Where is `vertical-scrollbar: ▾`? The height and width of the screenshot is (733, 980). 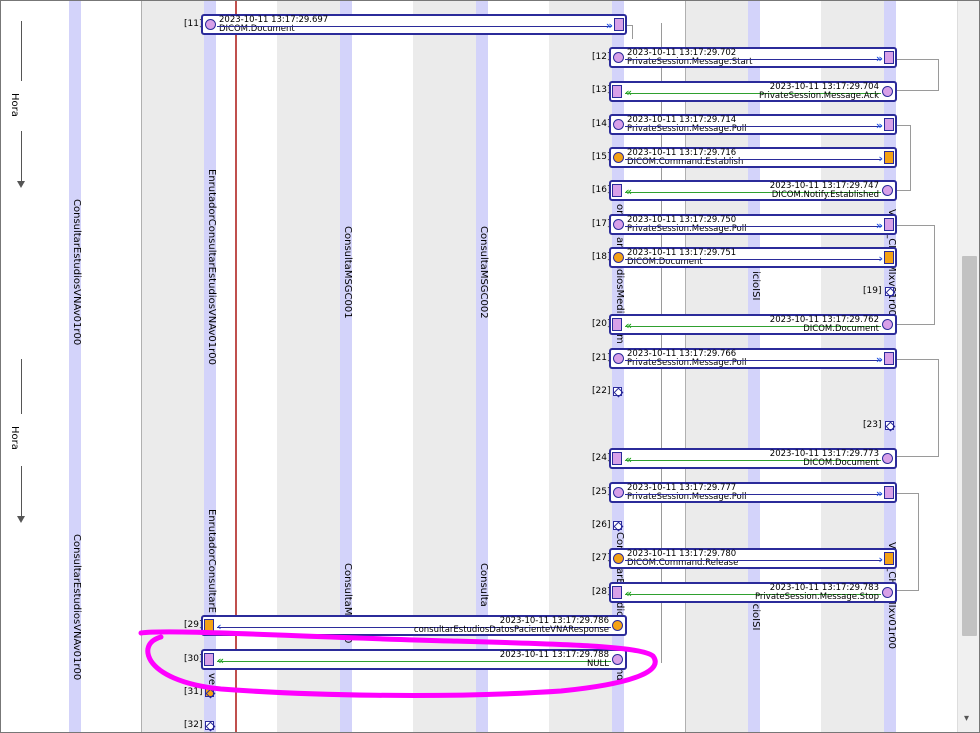 vertical-scrollbar: ▾ is located at coordinates (968, 366).